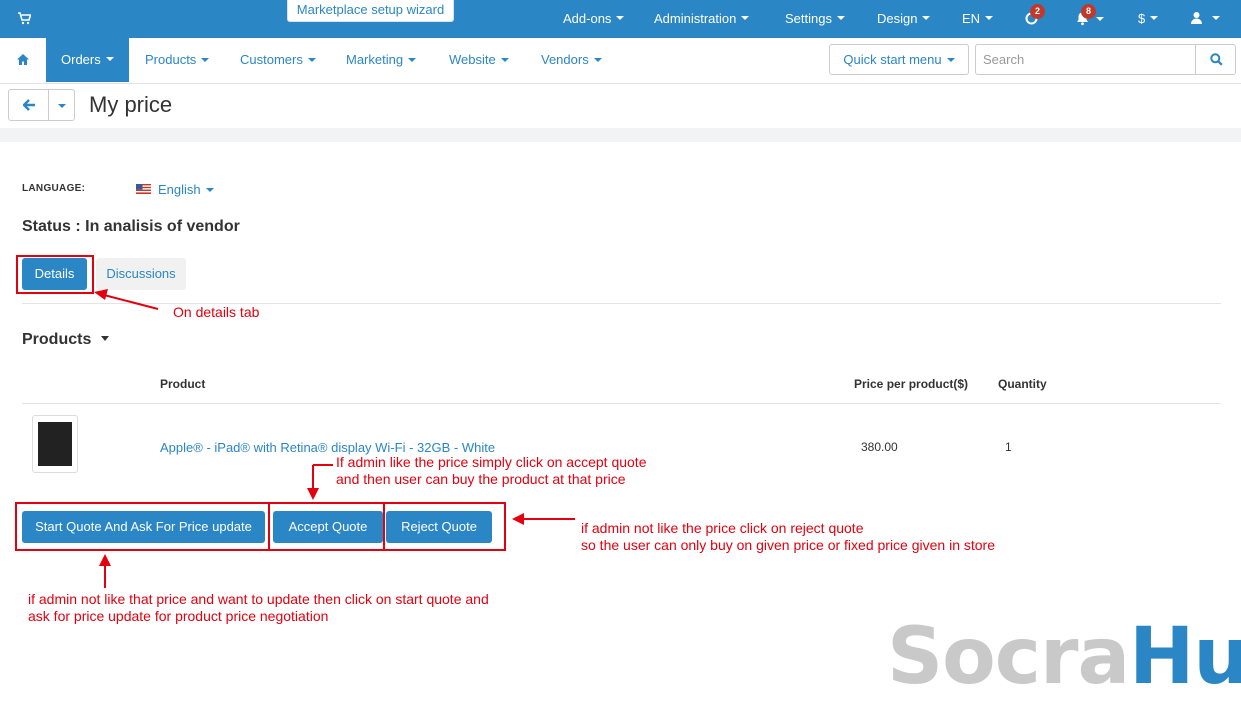  I want to click on nav-products: Products, so click(177, 60).